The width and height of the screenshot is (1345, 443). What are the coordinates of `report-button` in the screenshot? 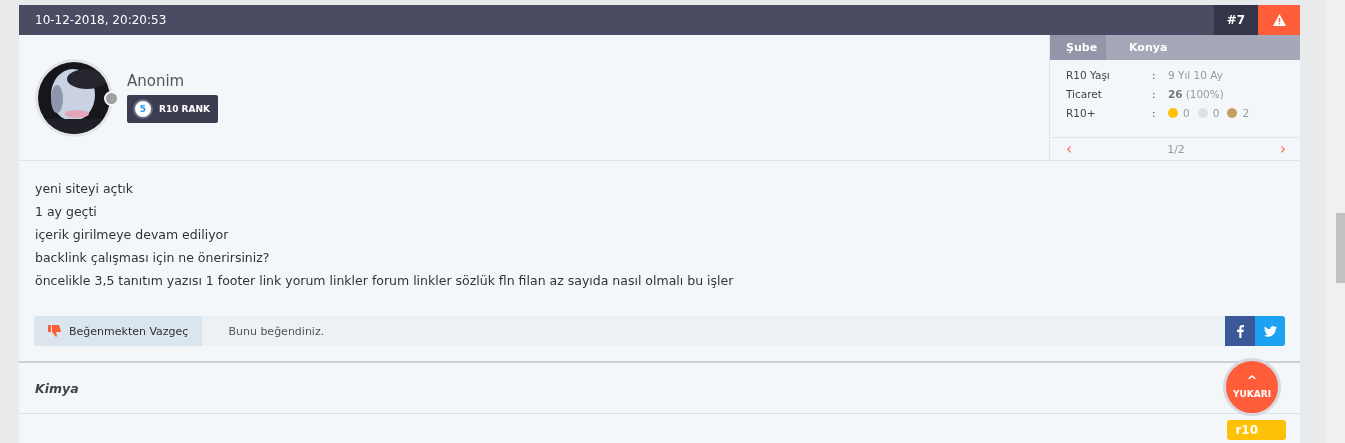 It's located at (1279, 20).